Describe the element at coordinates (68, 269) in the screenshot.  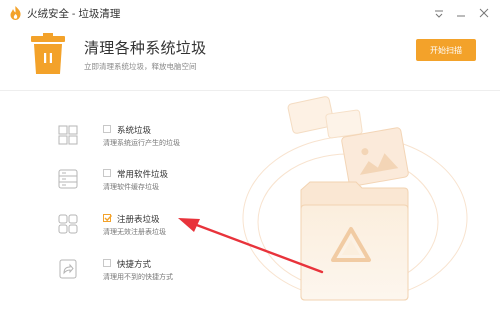
I see `shortcut-icon` at that location.